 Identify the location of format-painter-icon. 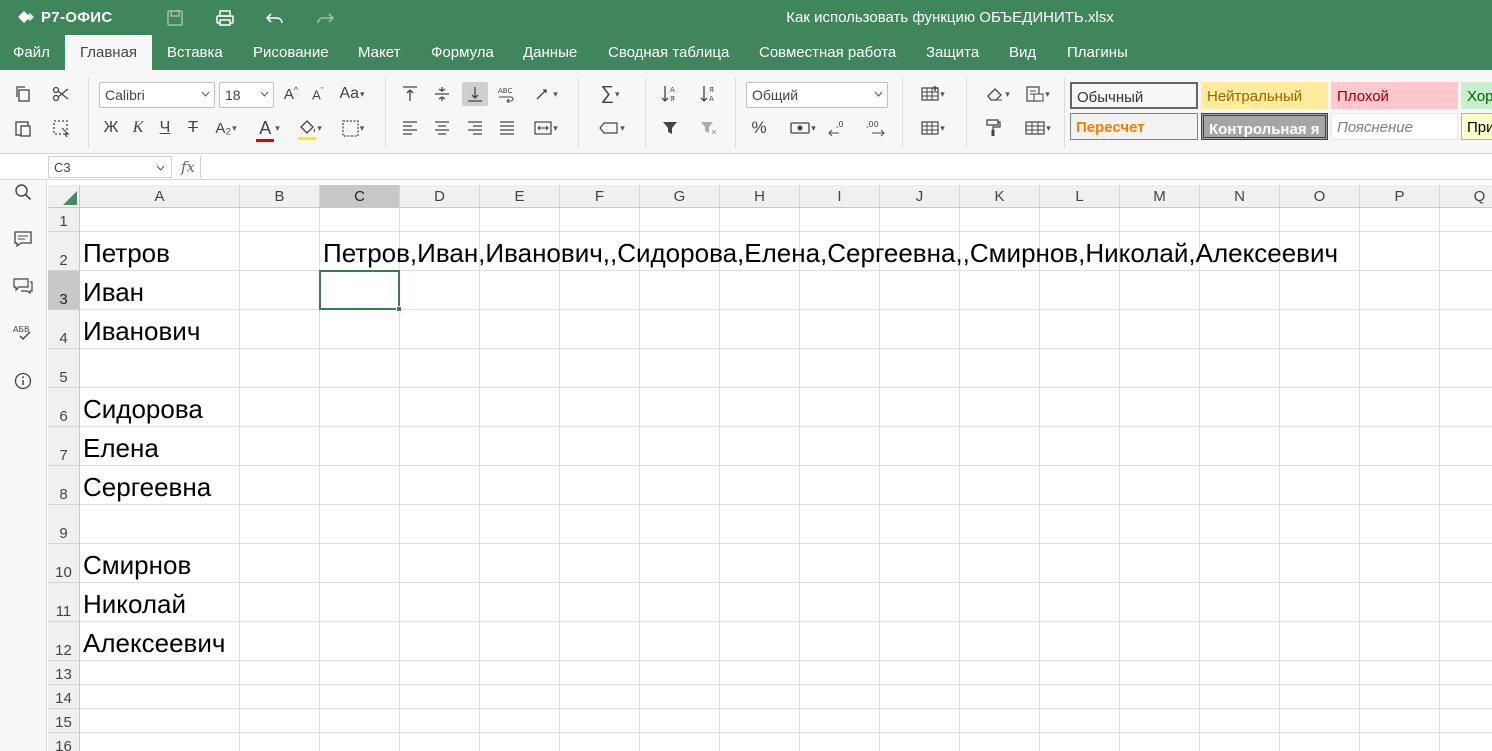
(993, 128).